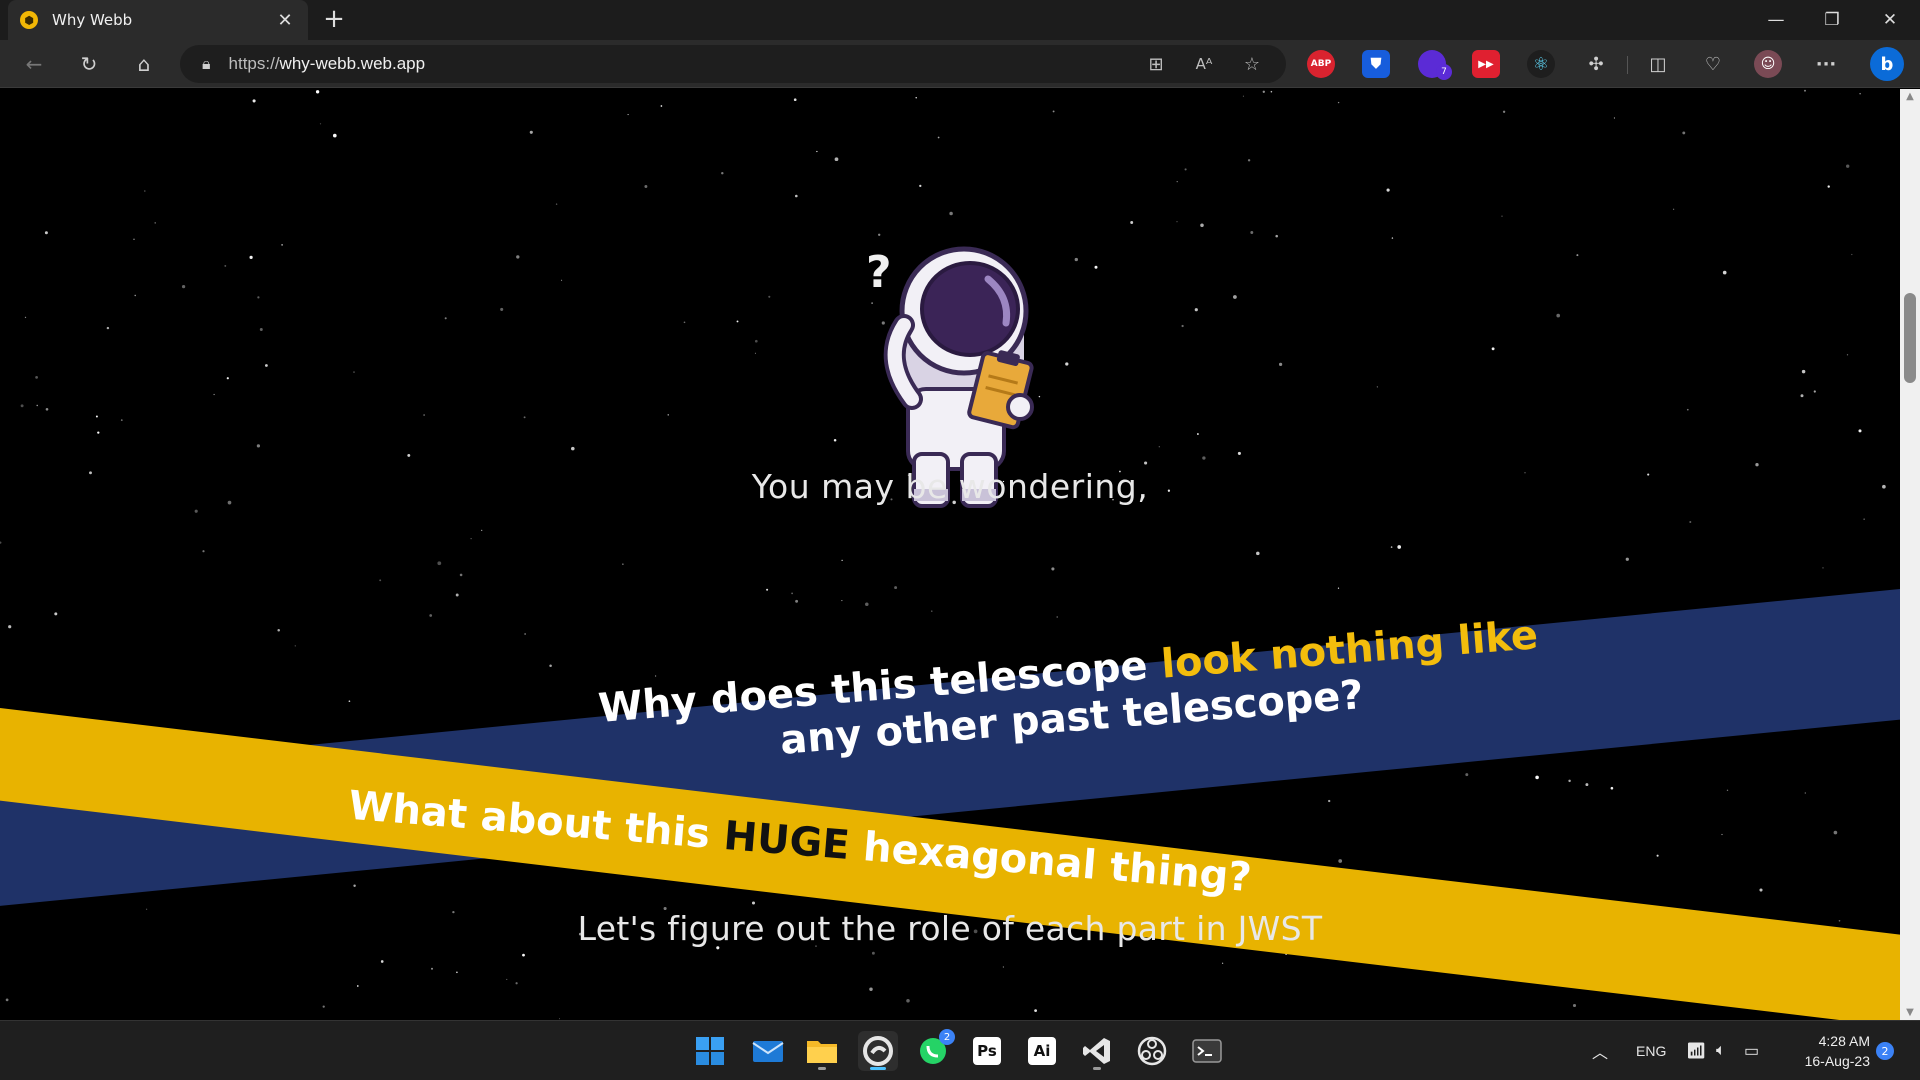 This screenshot has width=1920, height=1080. What do you see at coordinates (254, 63) in the screenshot?
I see `url-prefix: https://` at bounding box center [254, 63].